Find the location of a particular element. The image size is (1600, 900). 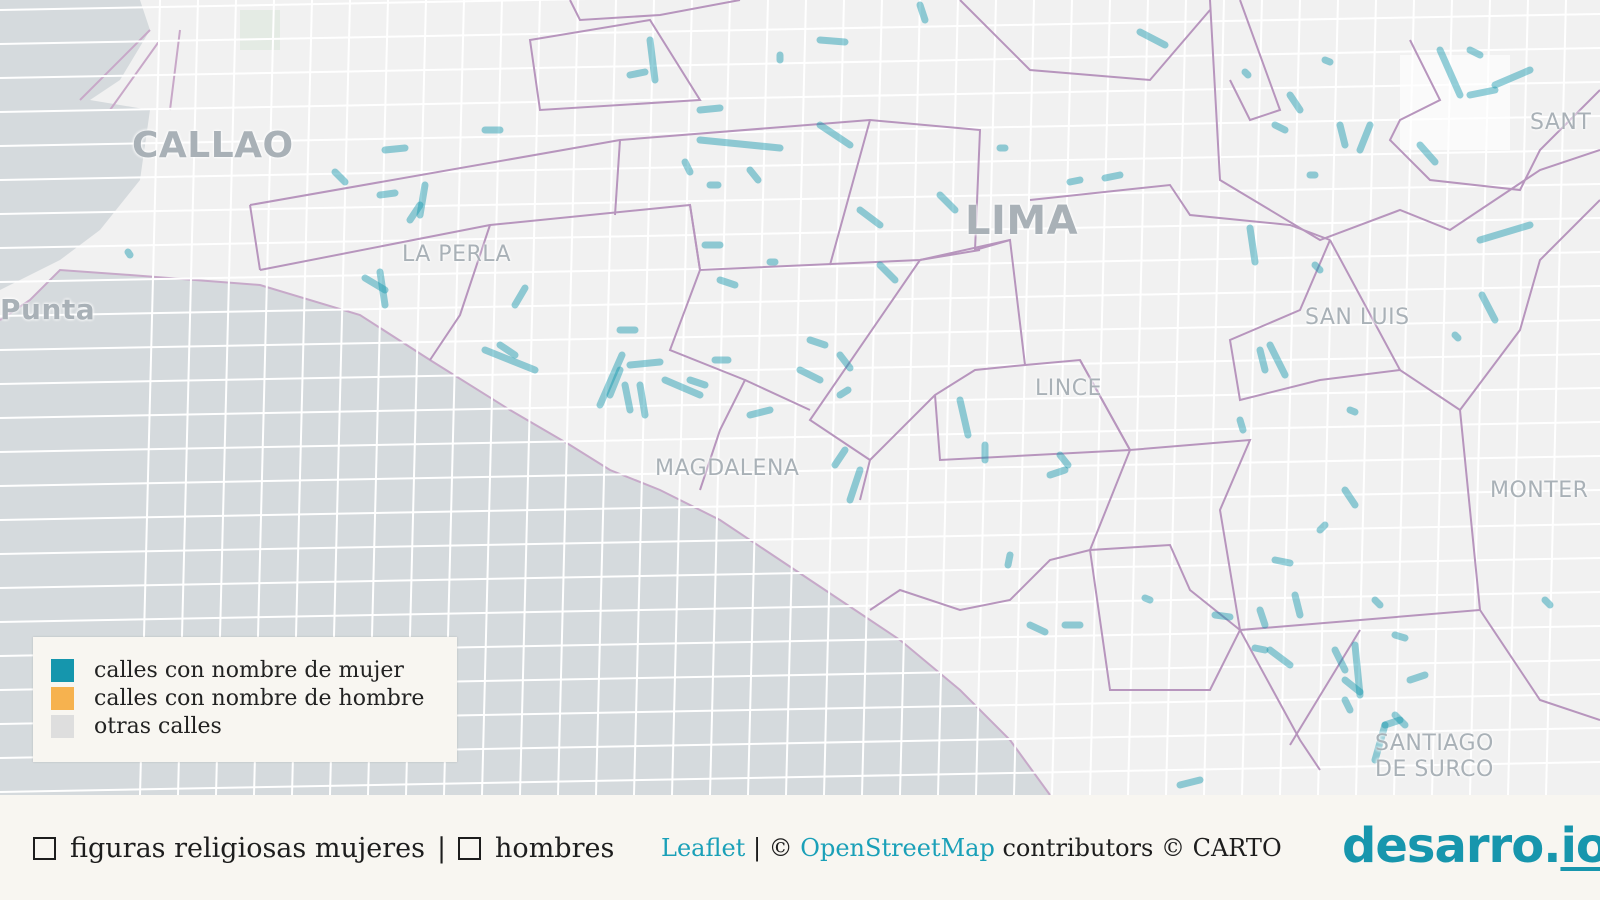

park-area is located at coordinates (1455, 102).